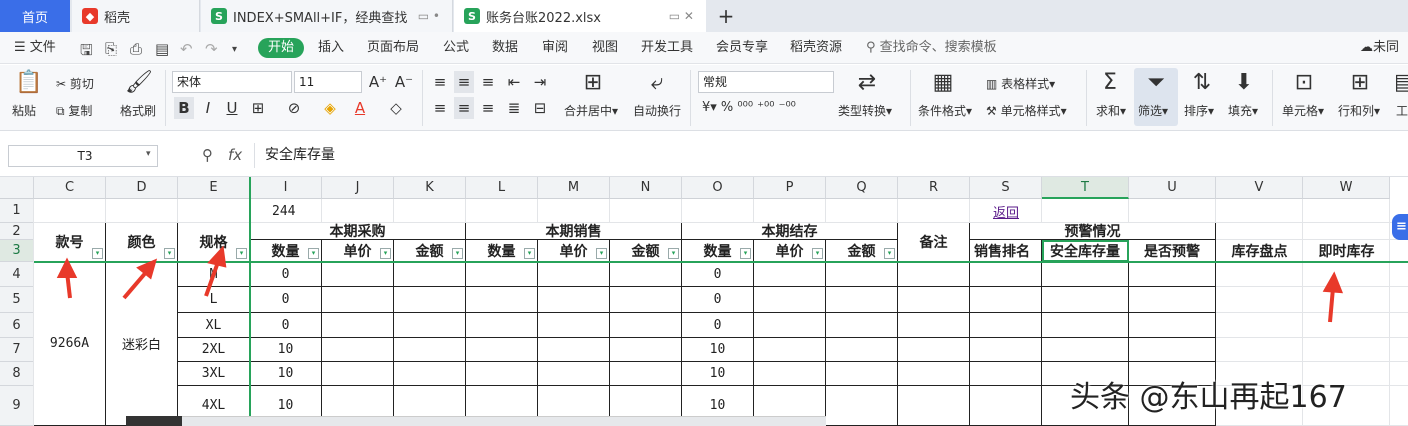 The width and height of the screenshot is (1408, 426). I want to click on cell-icon: ⊡, so click(1304, 82).